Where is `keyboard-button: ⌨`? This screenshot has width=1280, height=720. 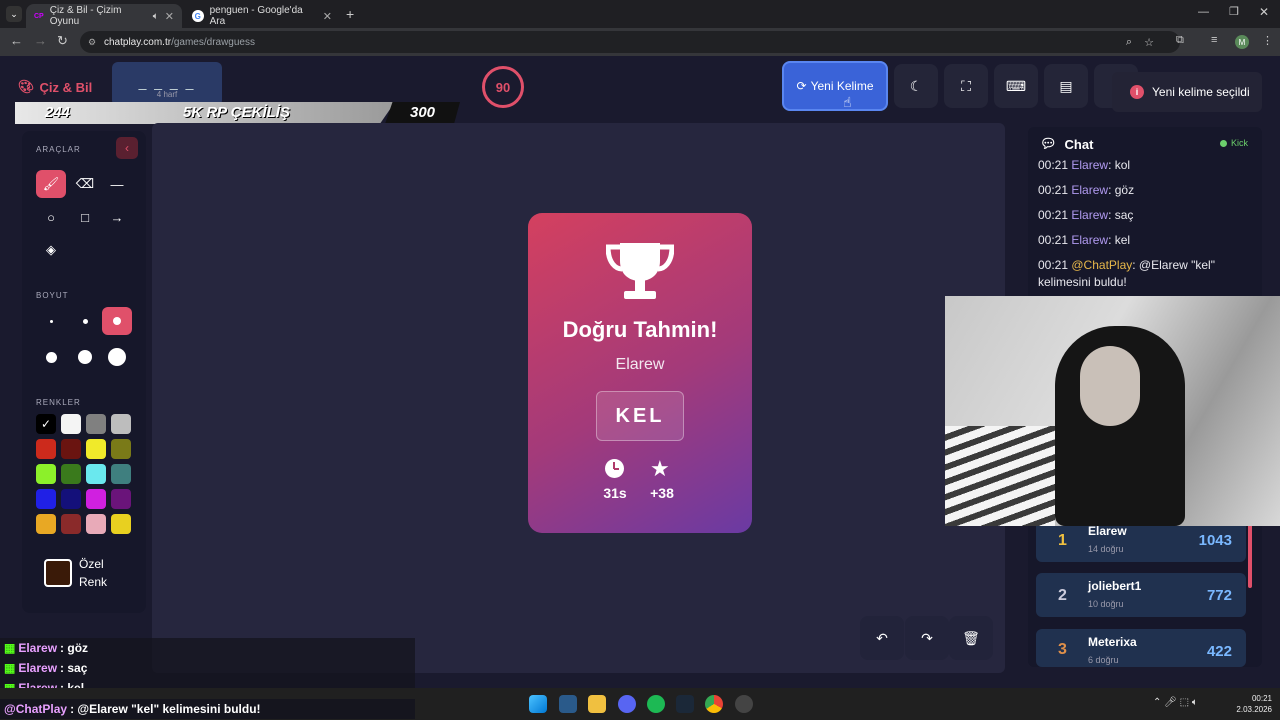
keyboard-button: ⌨ is located at coordinates (1016, 86).